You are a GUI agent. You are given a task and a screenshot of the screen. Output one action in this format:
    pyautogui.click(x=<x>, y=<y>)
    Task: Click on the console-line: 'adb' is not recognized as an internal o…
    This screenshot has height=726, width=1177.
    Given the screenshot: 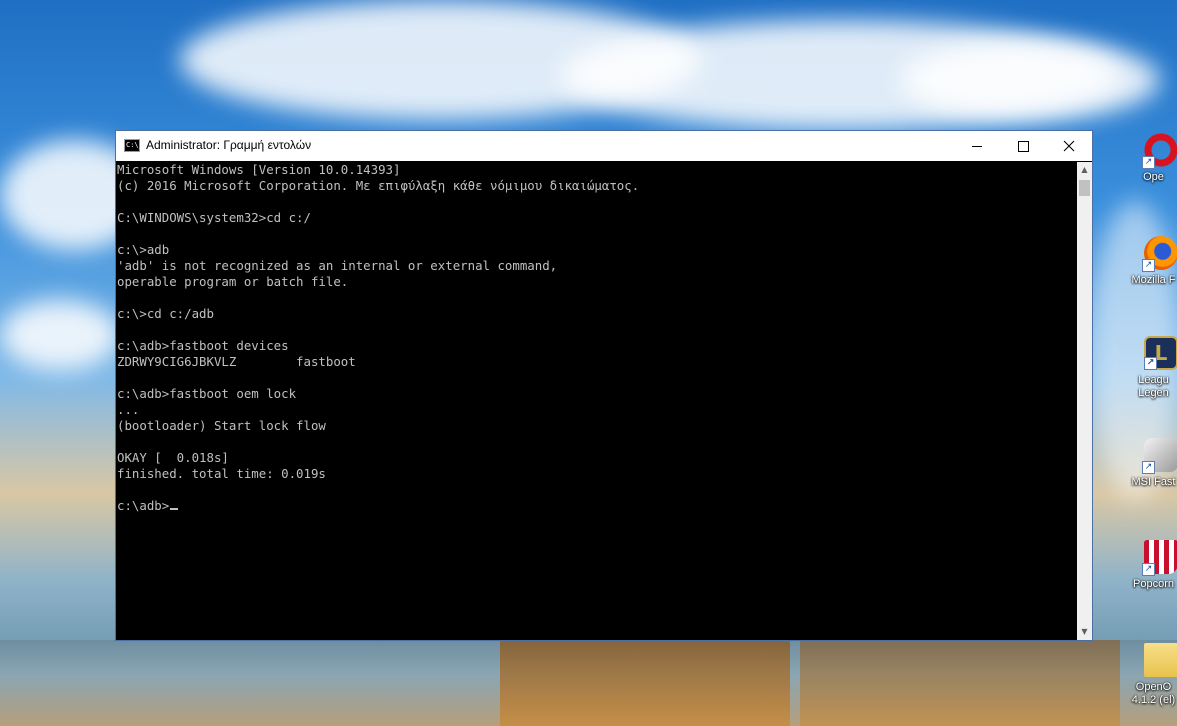 What is the action you would take?
    pyautogui.click(x=337, y=265)
    